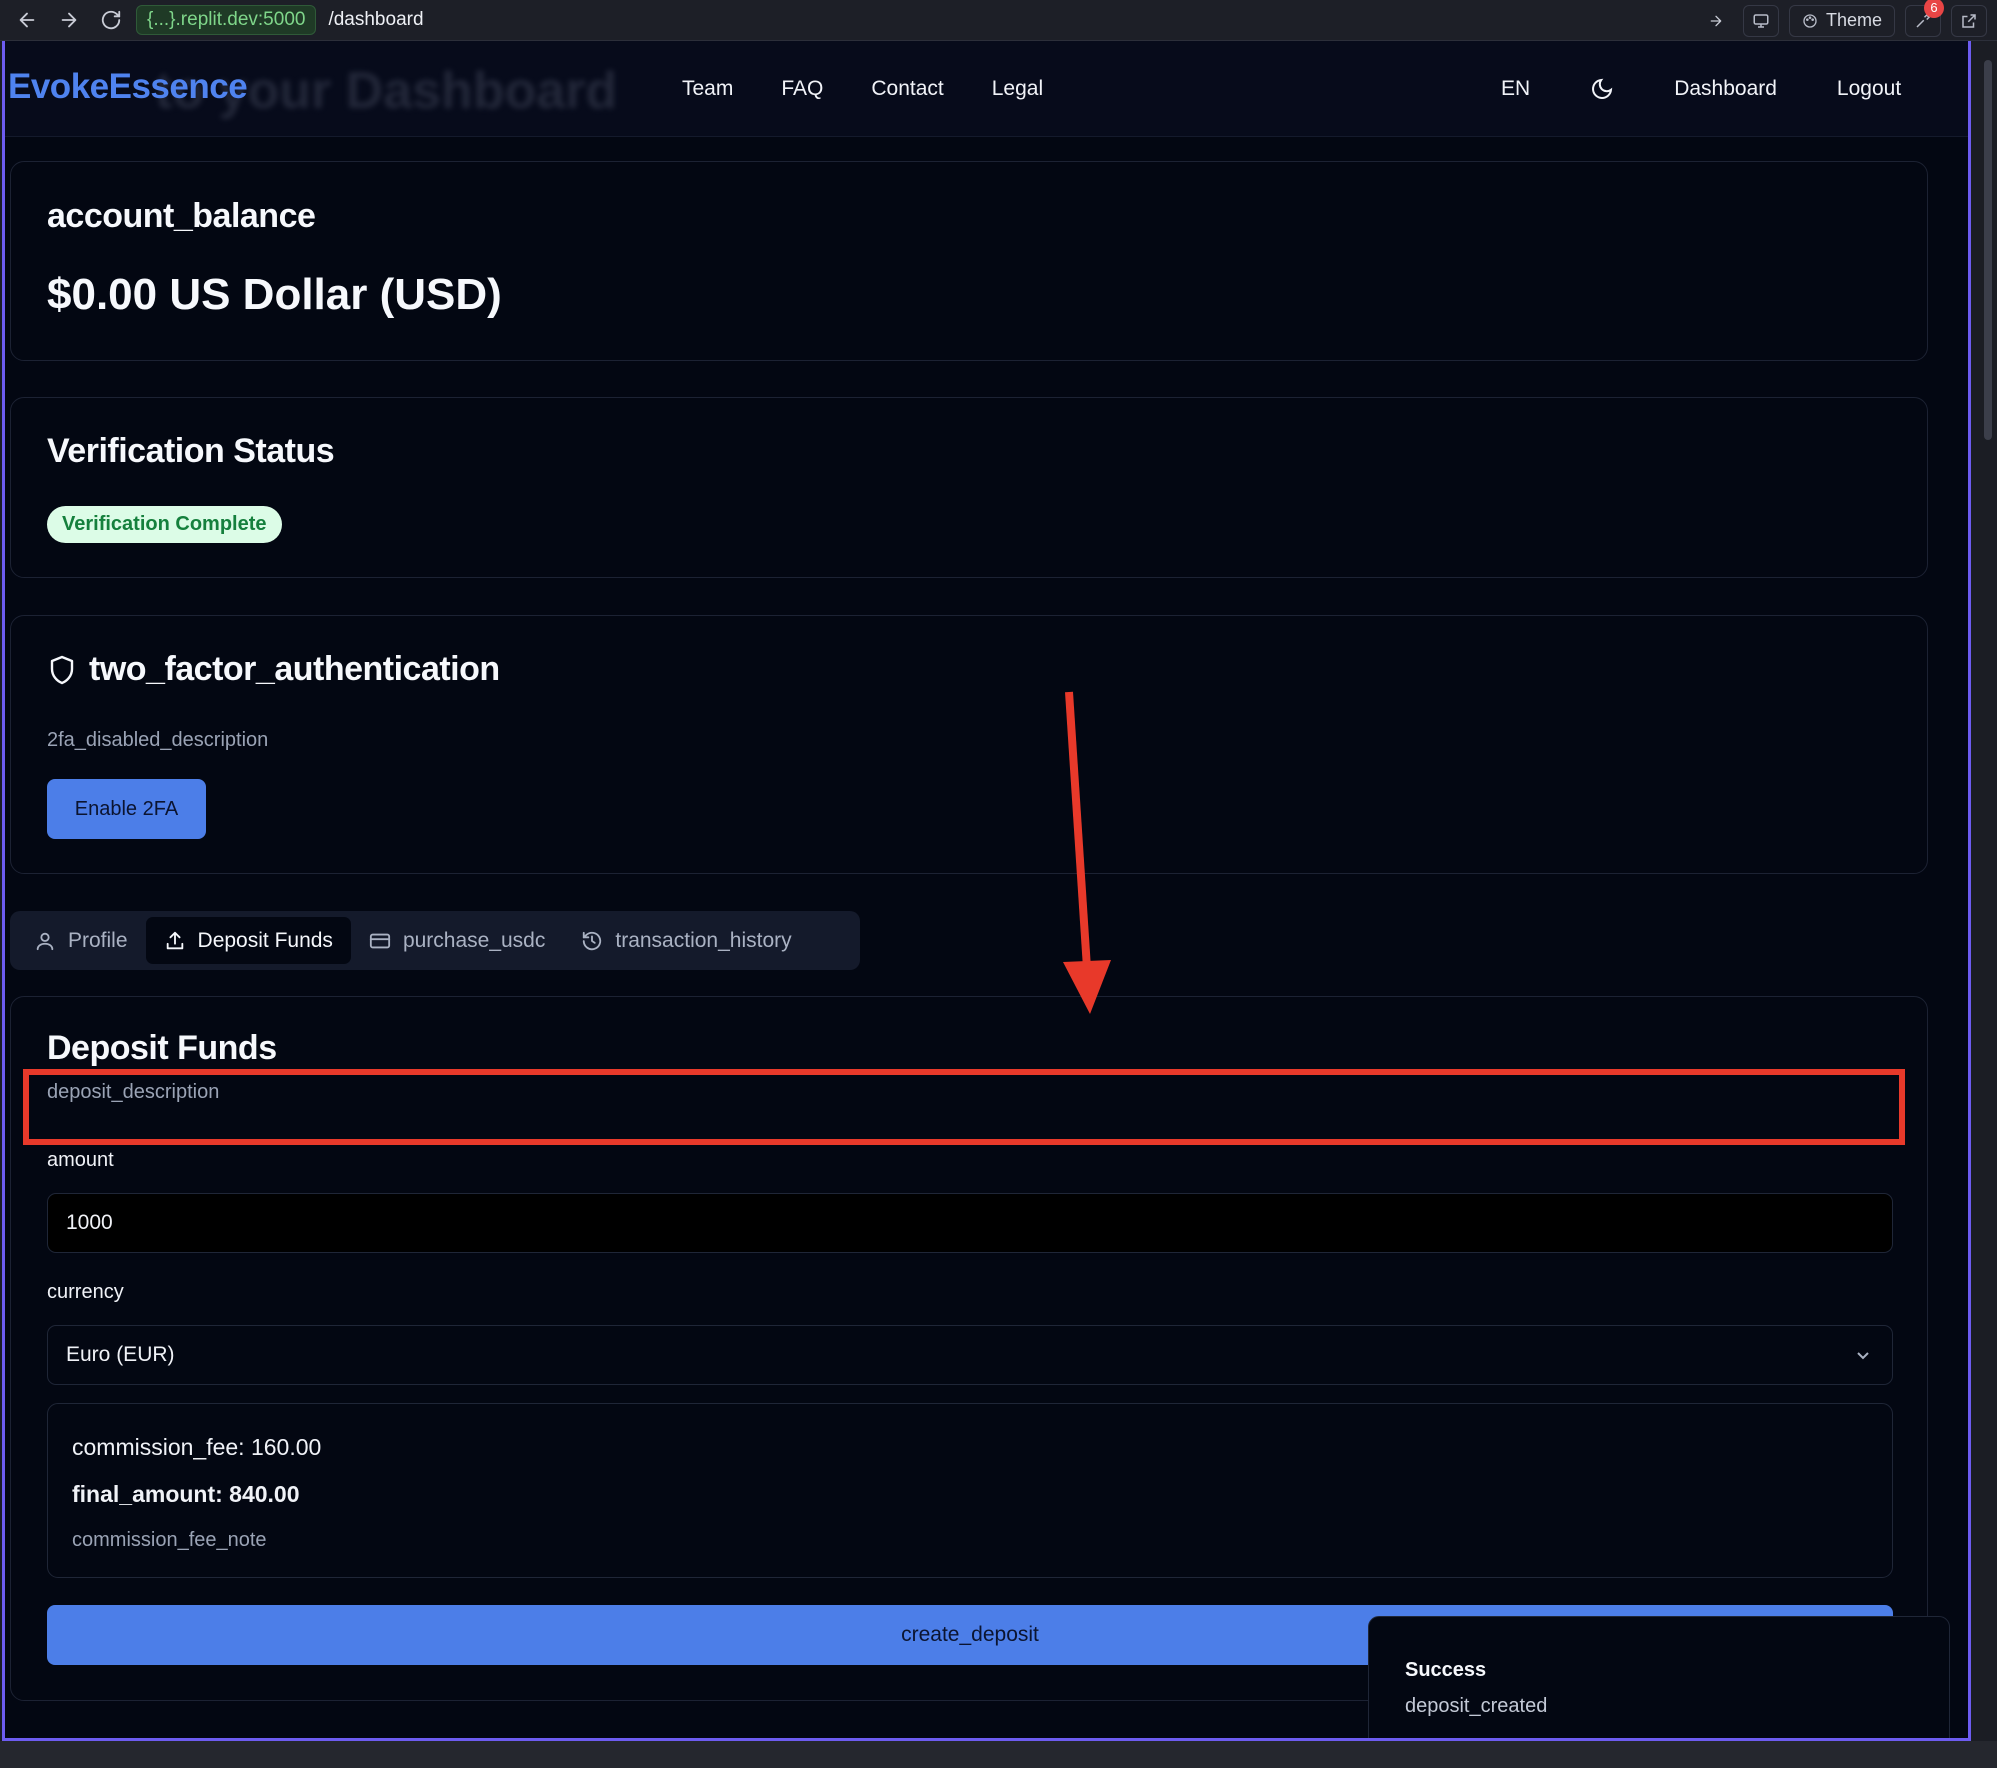 The height and width of the screenshot is (1768, 1997). Describe the element at coordinates (191, 451) in the screenshot. I see `verification-title: Verification Status` at that location.